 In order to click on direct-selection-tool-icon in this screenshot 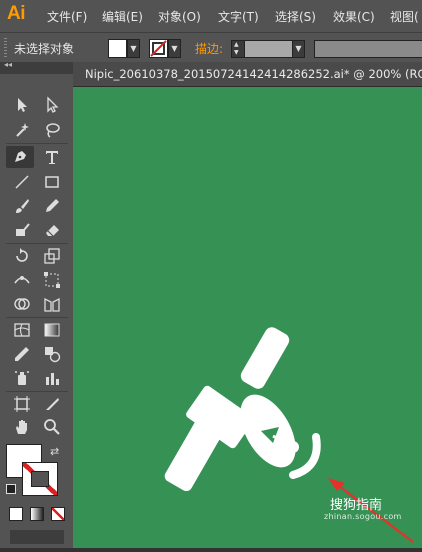, I will do `click(52, 105)`.